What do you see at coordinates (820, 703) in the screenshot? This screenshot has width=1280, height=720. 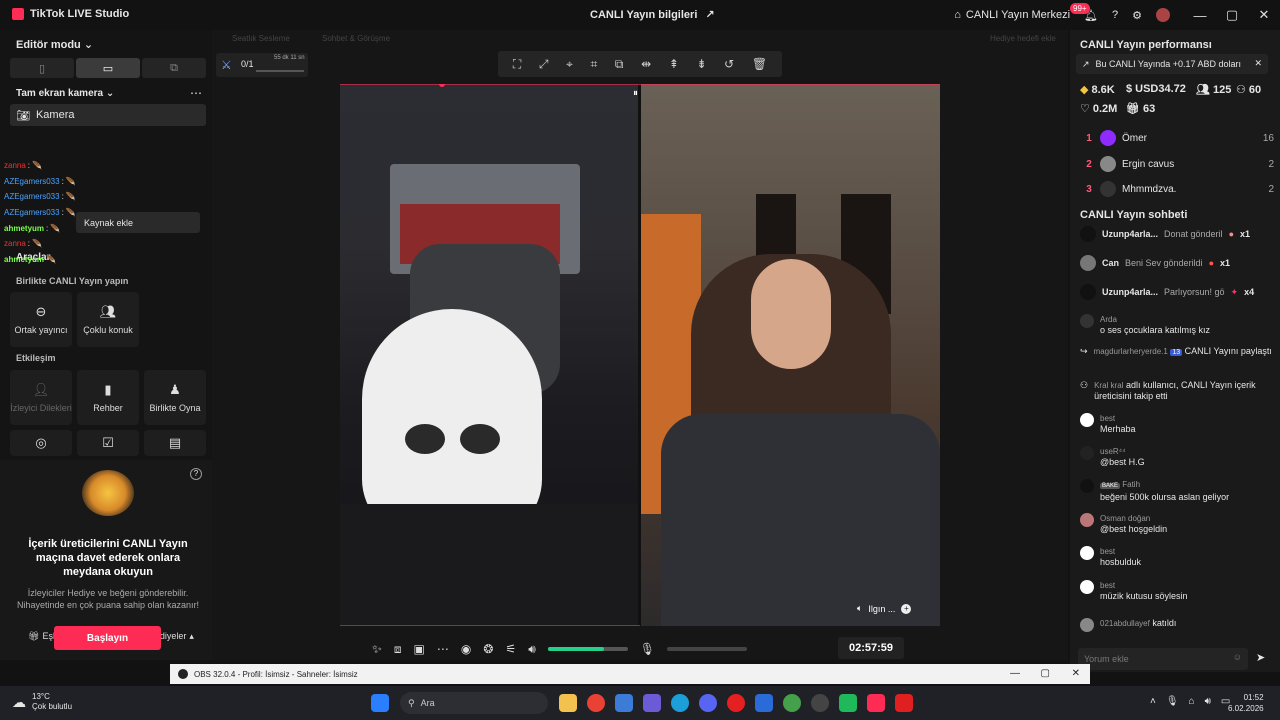 I see `obs-taskbar-icon` at bounding box center [820, 703].